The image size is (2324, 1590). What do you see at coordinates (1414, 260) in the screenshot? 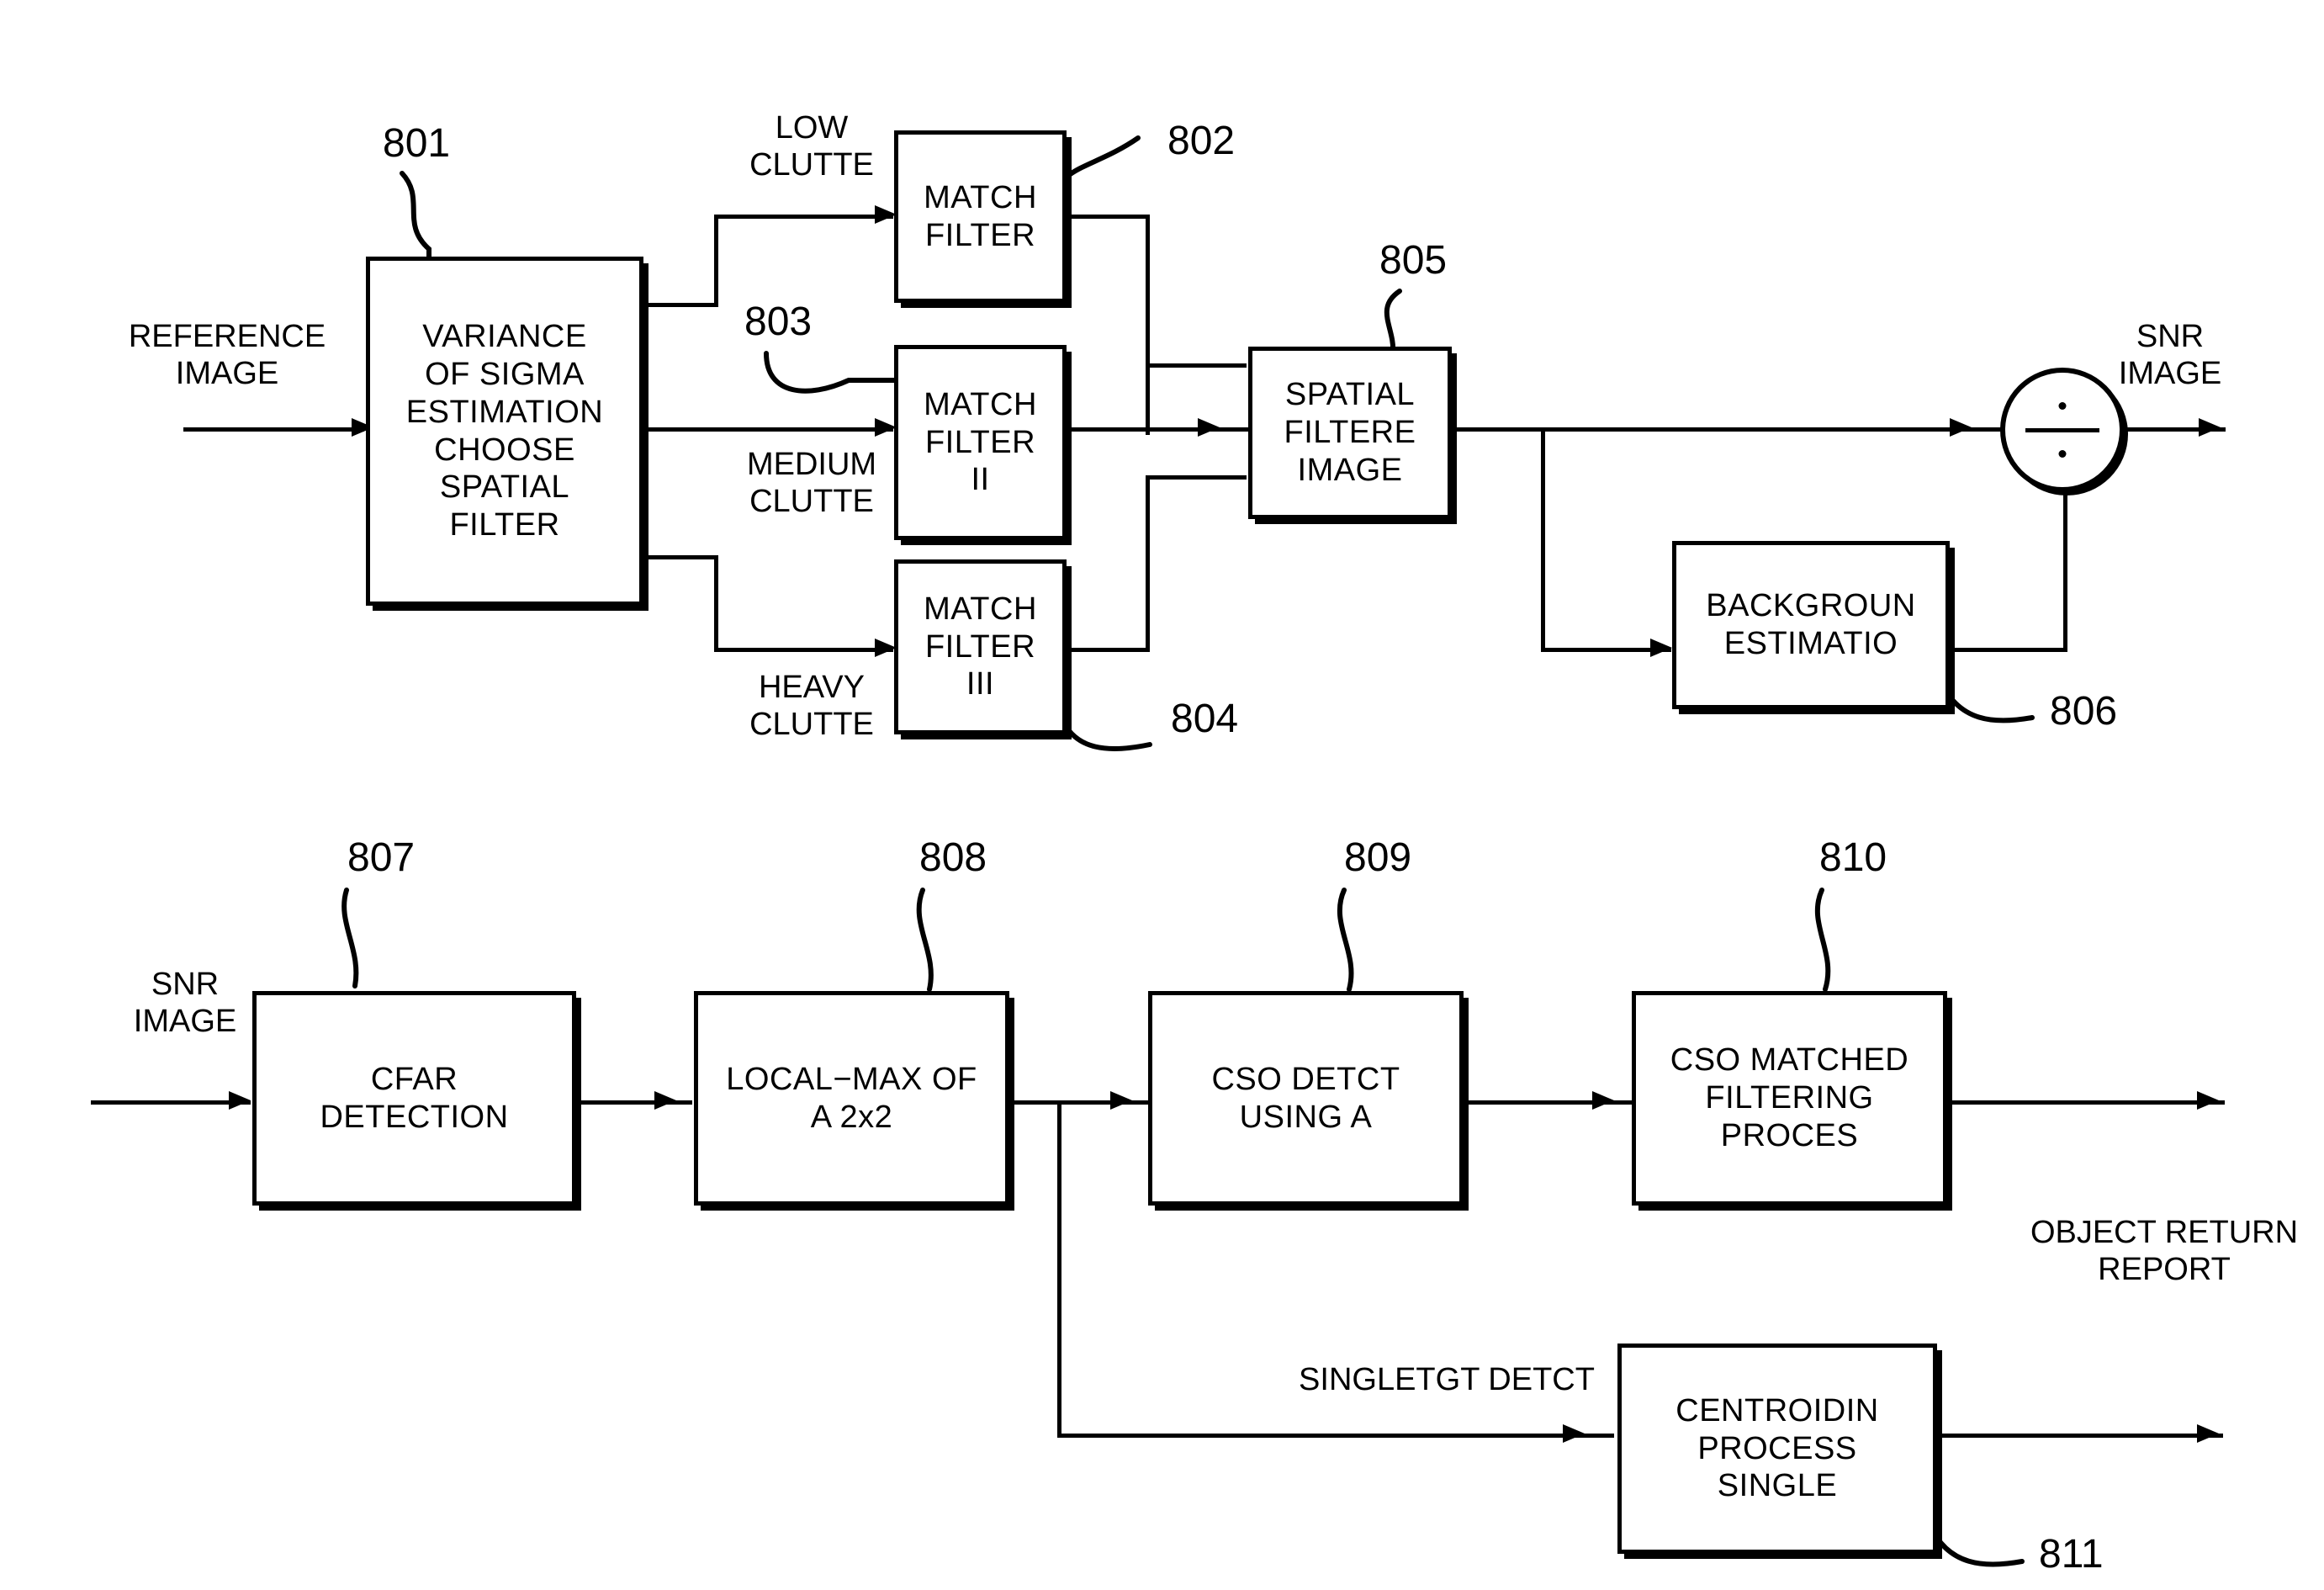
I see `ref-numeral-805: 805` at bounding box center [1414, 260].